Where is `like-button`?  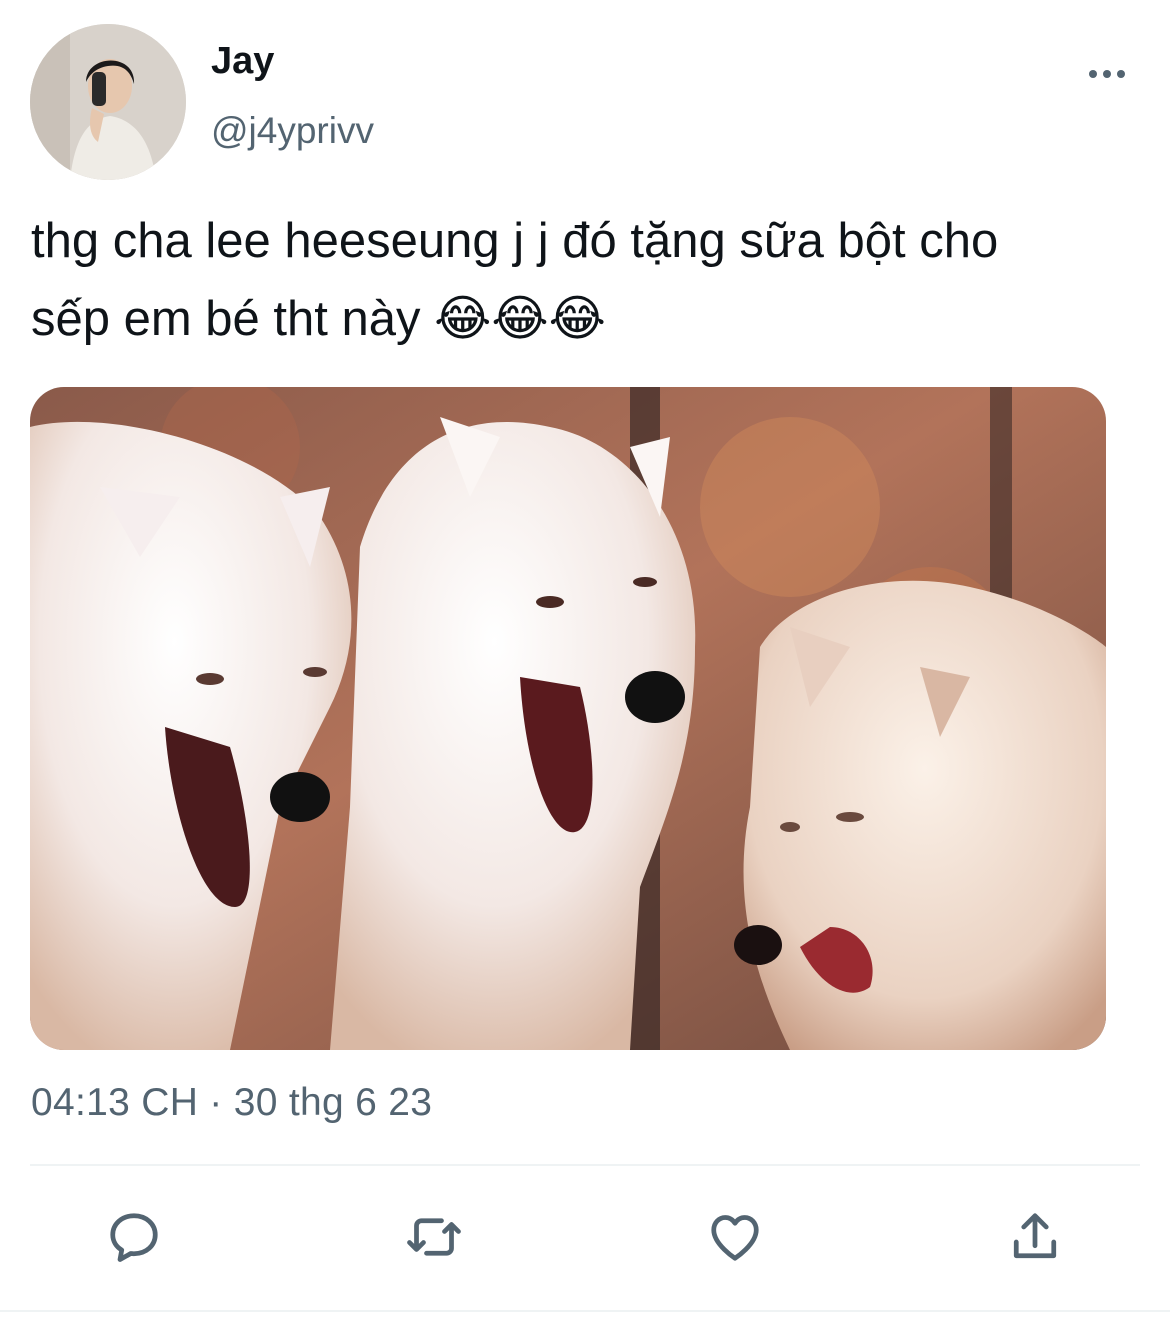 like-button is located at coordinates (735, 1237).